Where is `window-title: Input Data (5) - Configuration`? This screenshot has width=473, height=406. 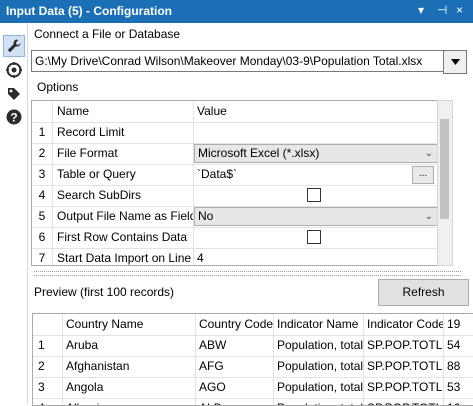 window-title: Input Data (5) - Configuration is located at coordinates (89, 11).